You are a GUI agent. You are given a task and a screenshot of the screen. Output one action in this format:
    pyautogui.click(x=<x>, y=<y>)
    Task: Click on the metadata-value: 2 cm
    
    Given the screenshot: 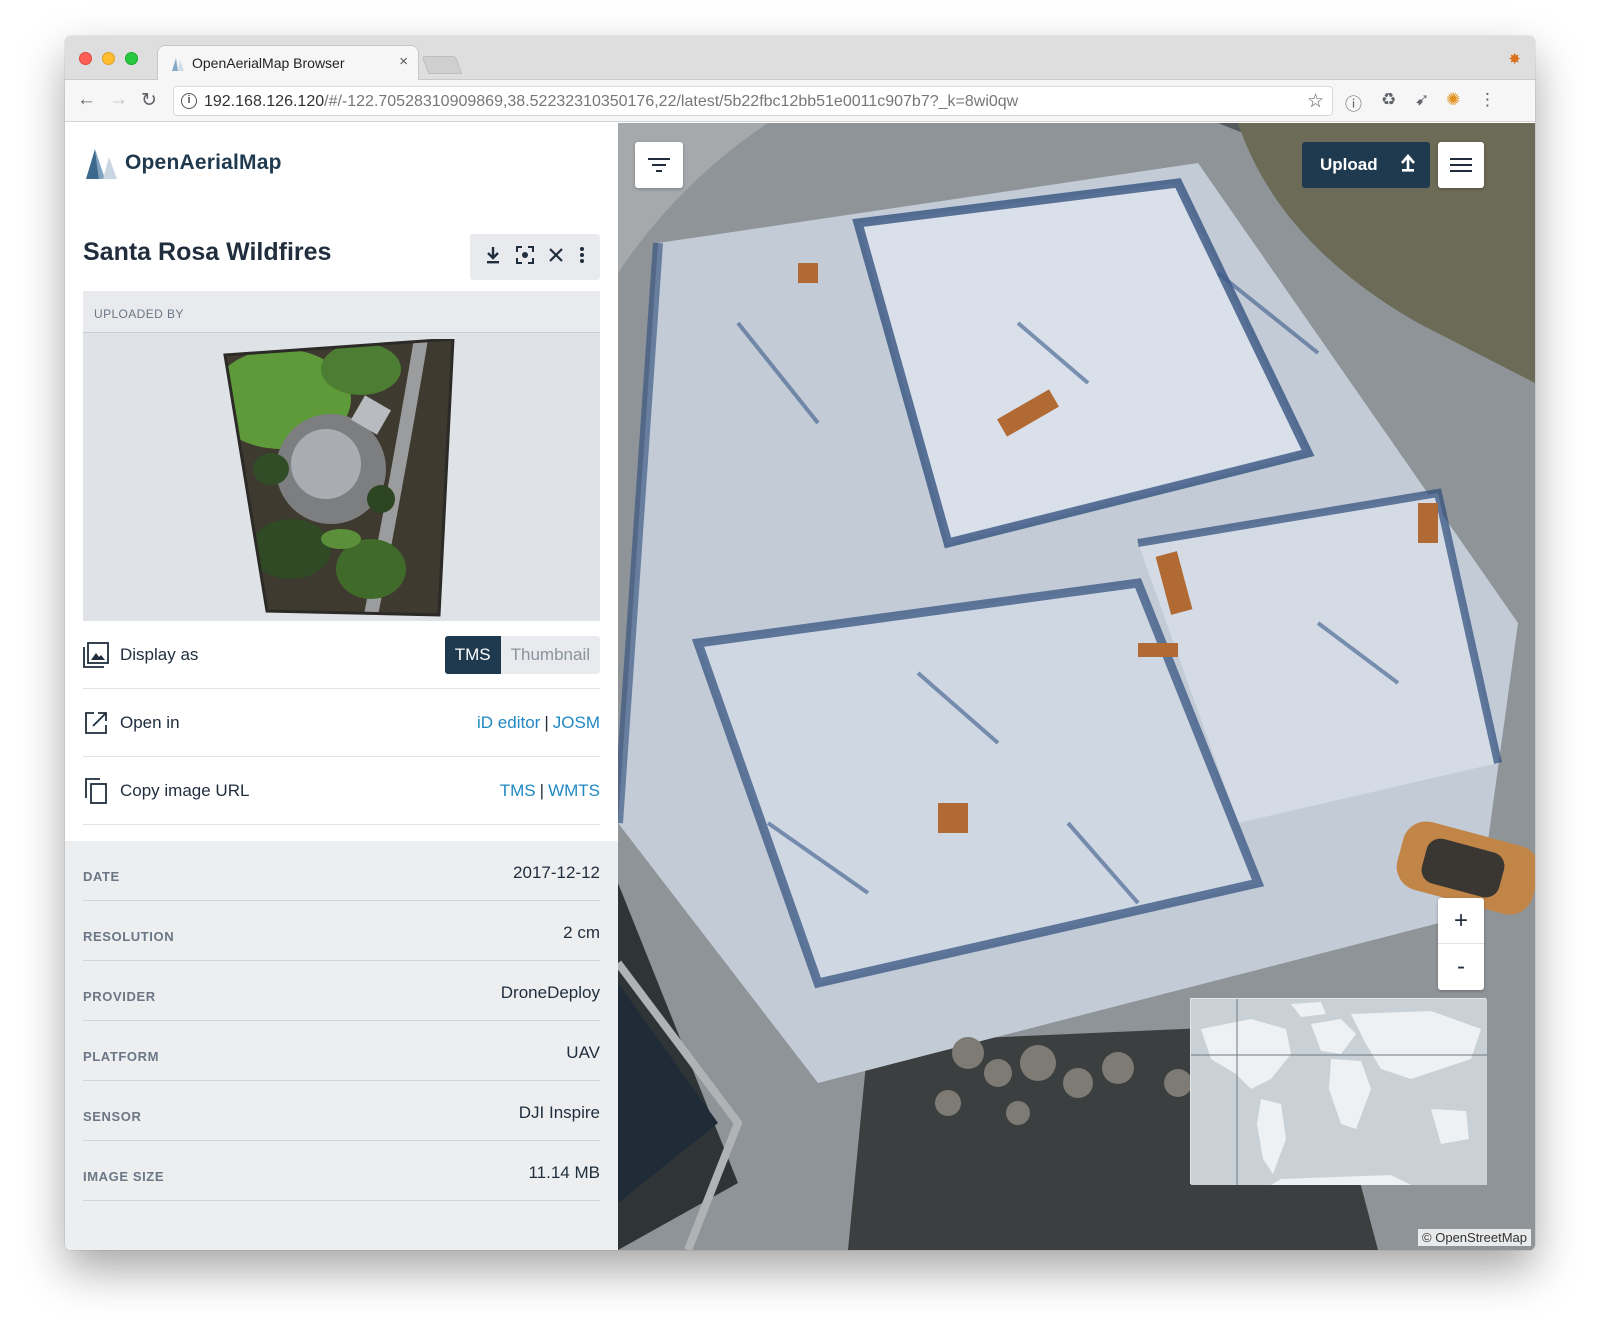 What is the action you would take?
    pyautogui.click(x=581, y=932)
    